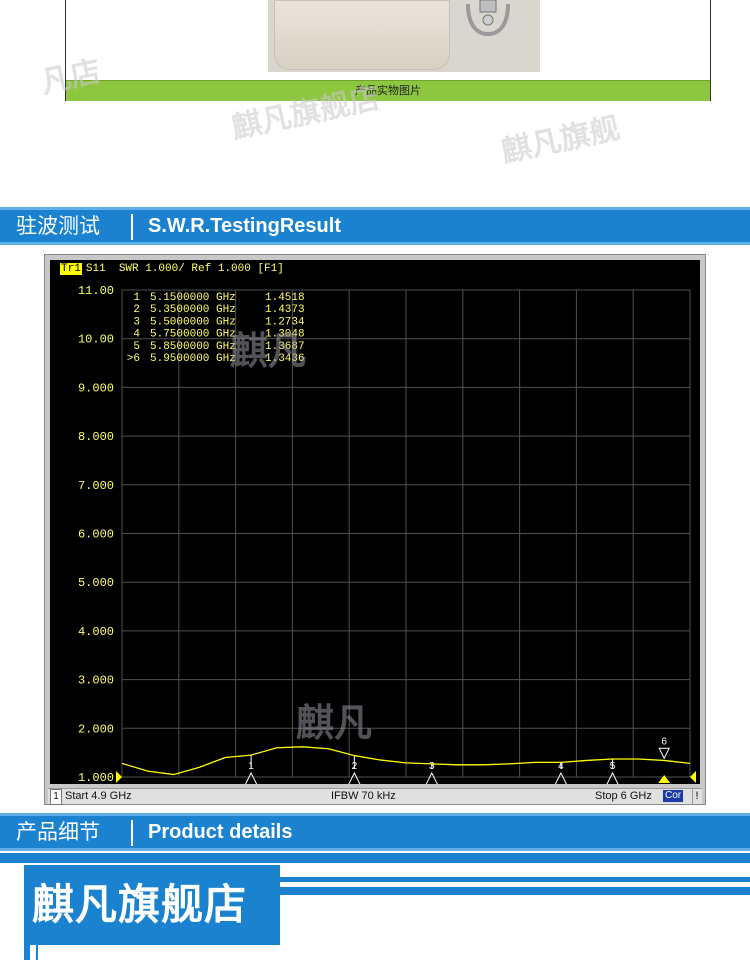 This screenshot has height=960, width=750. Describe the element at coordinates (56, 797) in the screenshot. I see `channel-indicator: 1` at that location.